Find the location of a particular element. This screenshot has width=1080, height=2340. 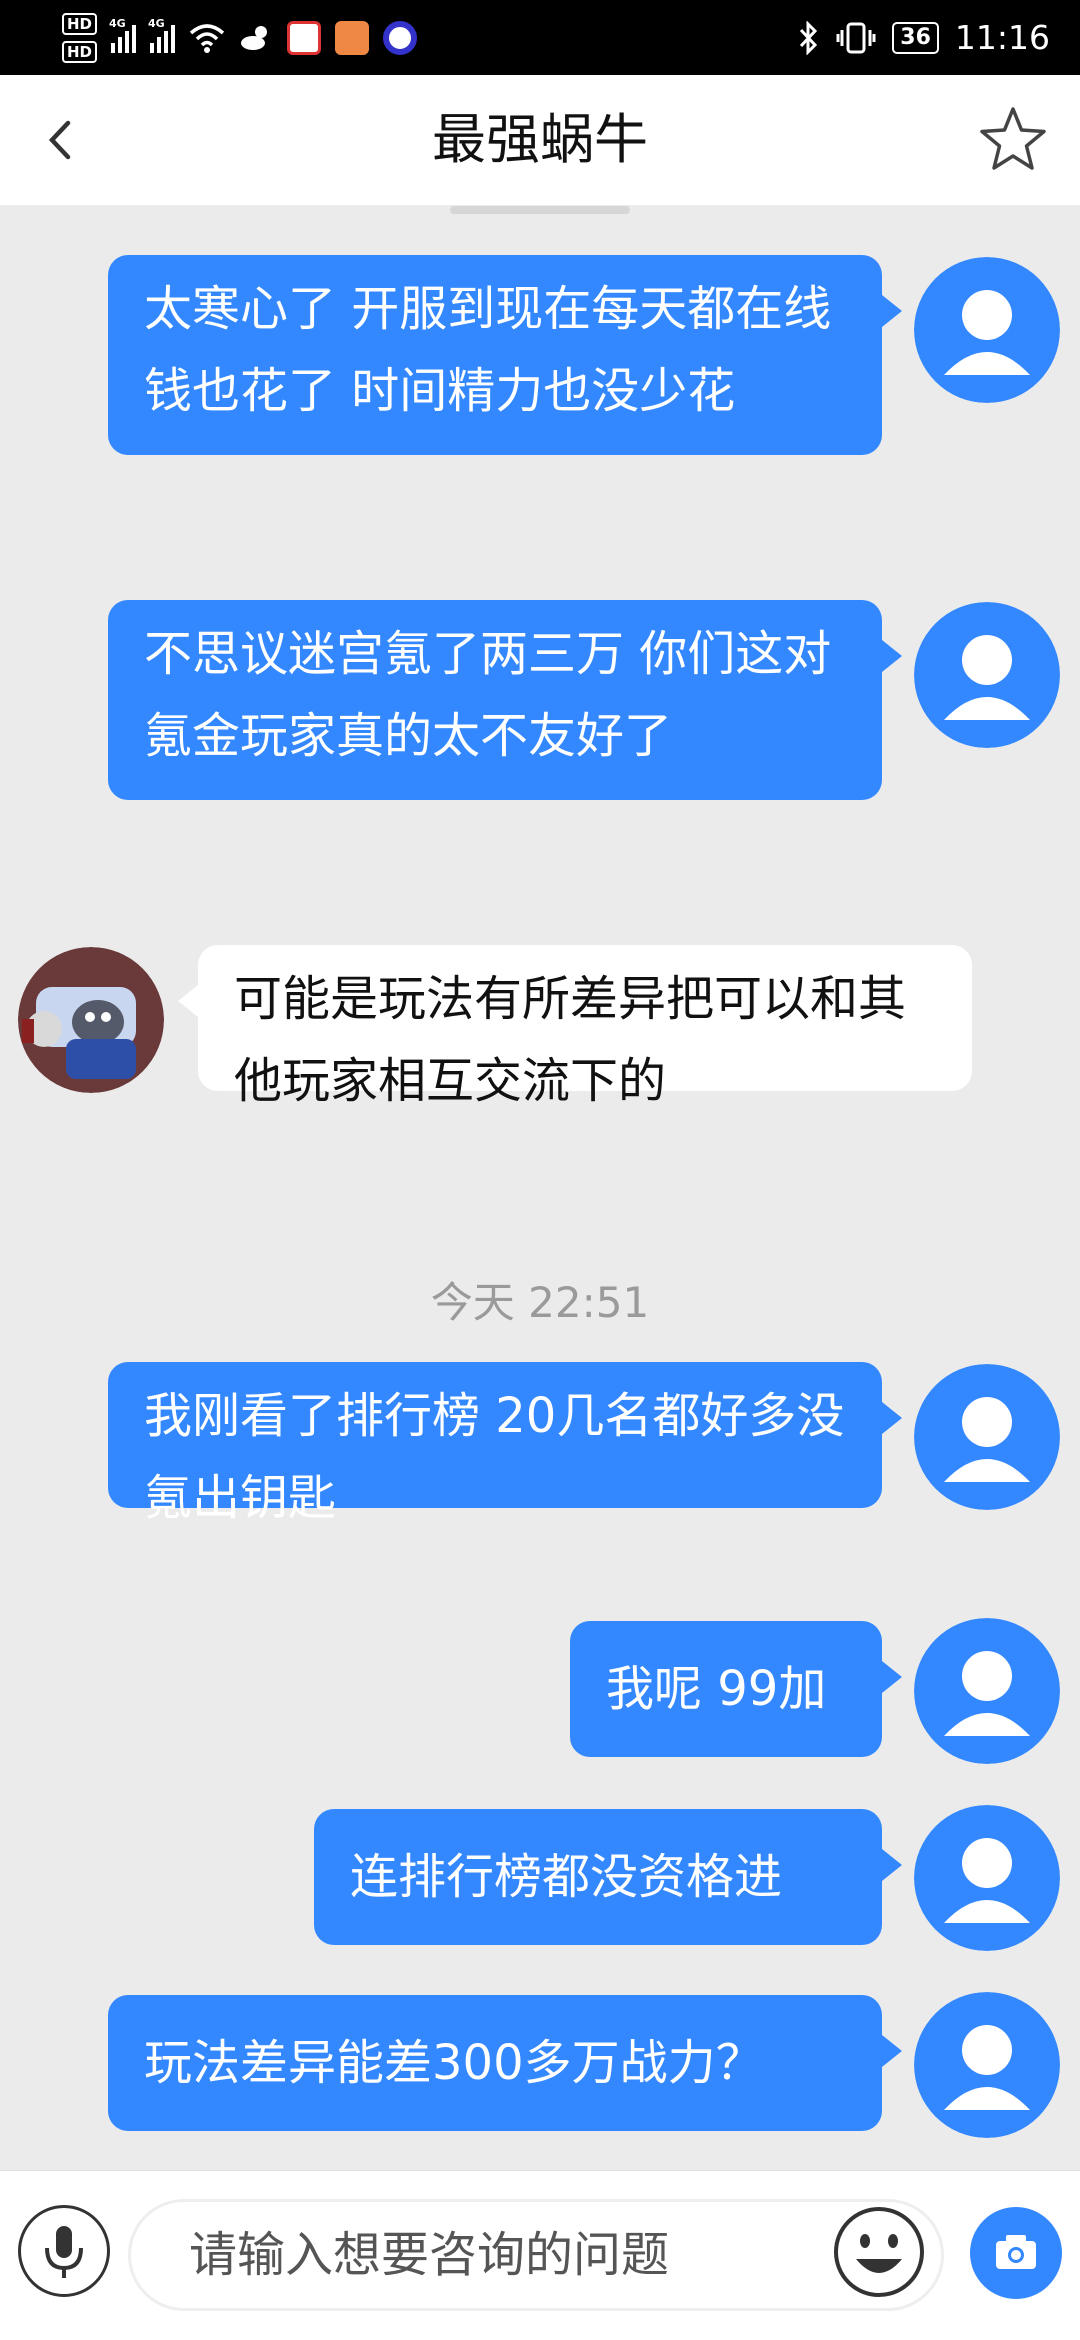

bluetooth-icon is located at coordinates (809, 37).